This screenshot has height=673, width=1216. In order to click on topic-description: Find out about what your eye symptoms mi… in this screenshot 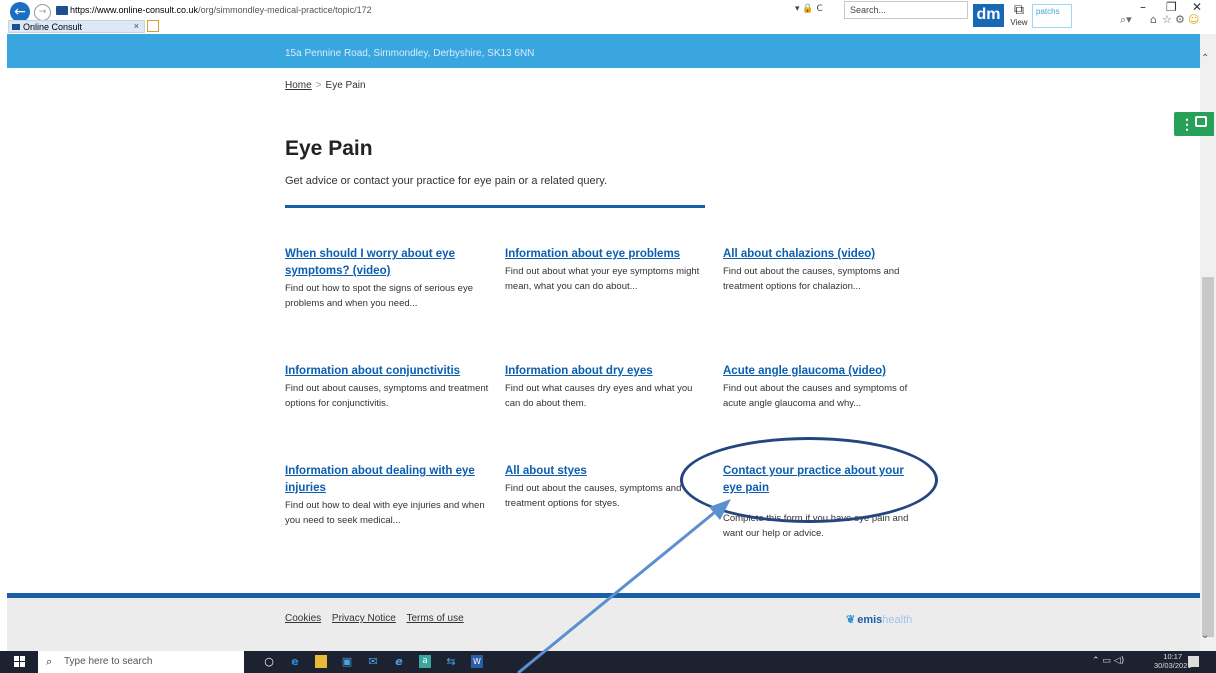, I will do `click(602, 279)`.